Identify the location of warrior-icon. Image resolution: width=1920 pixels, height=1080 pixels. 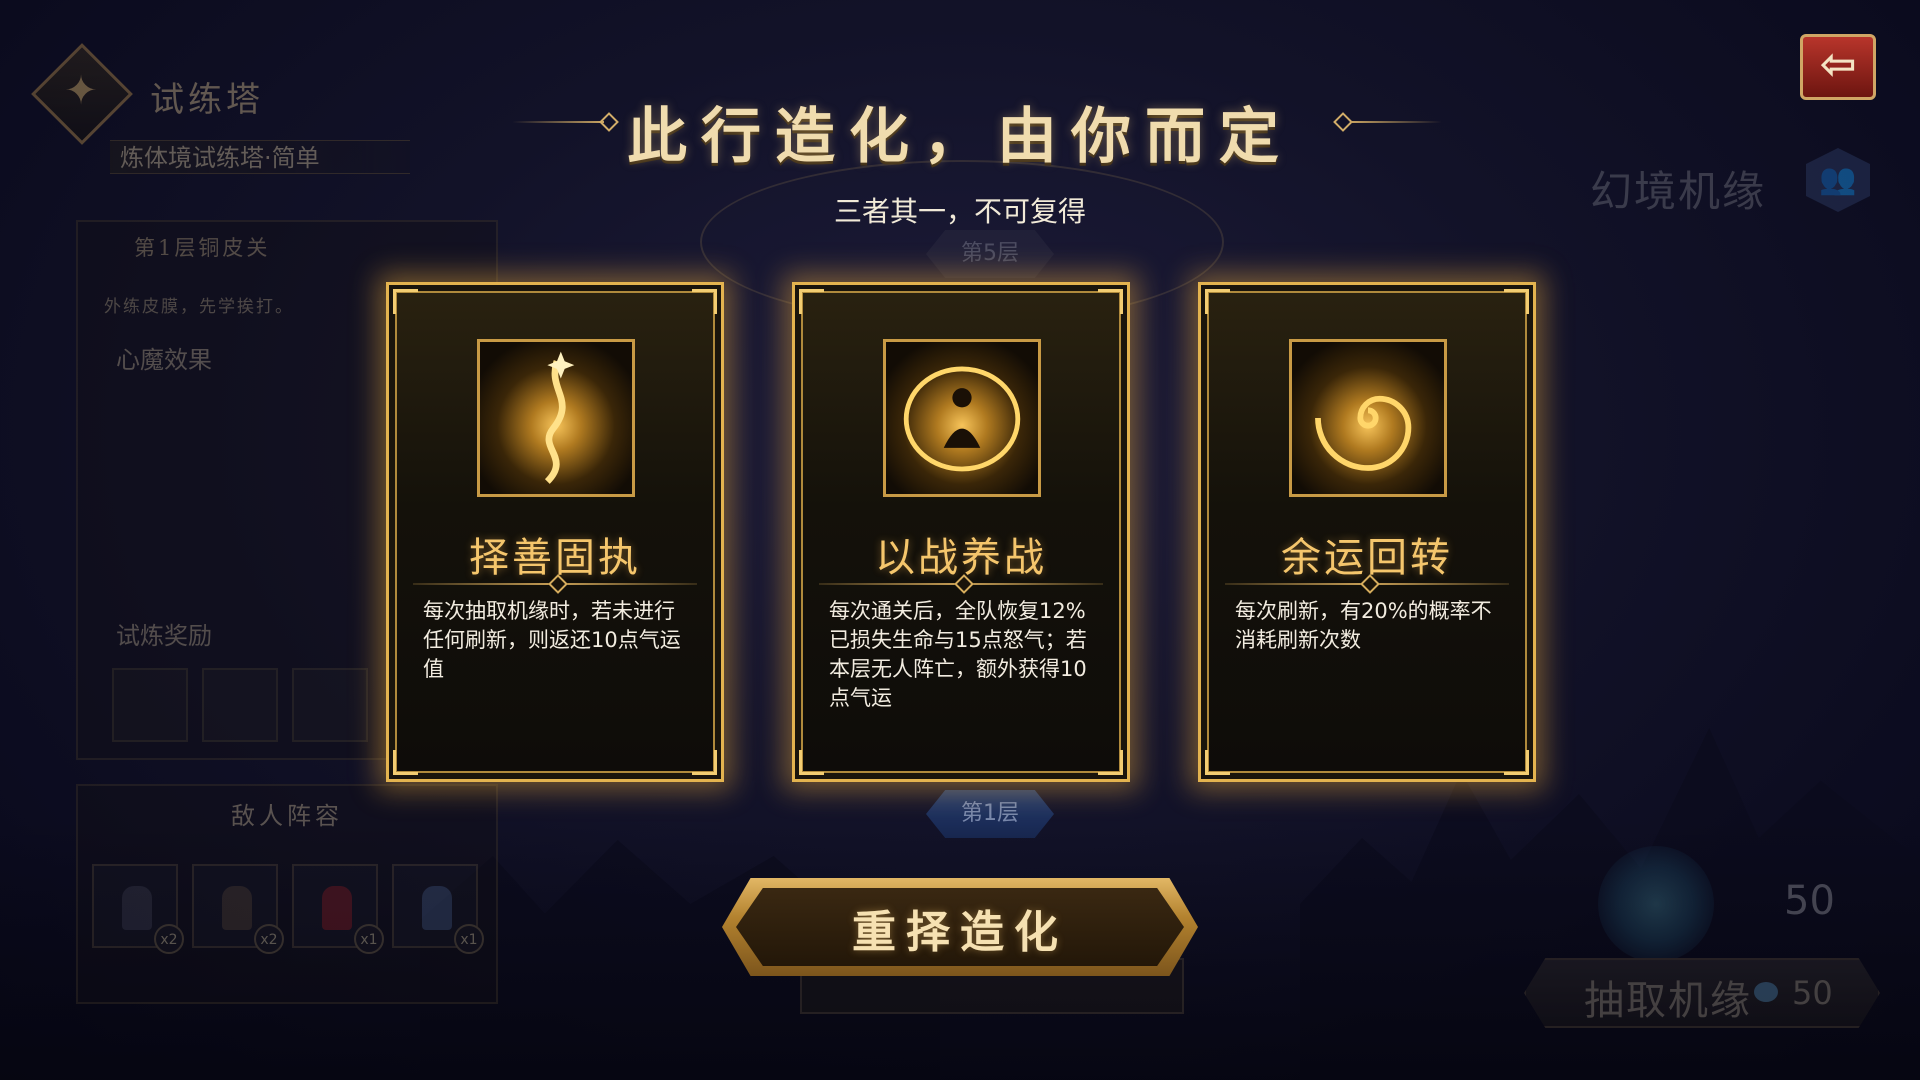
(137, 908).